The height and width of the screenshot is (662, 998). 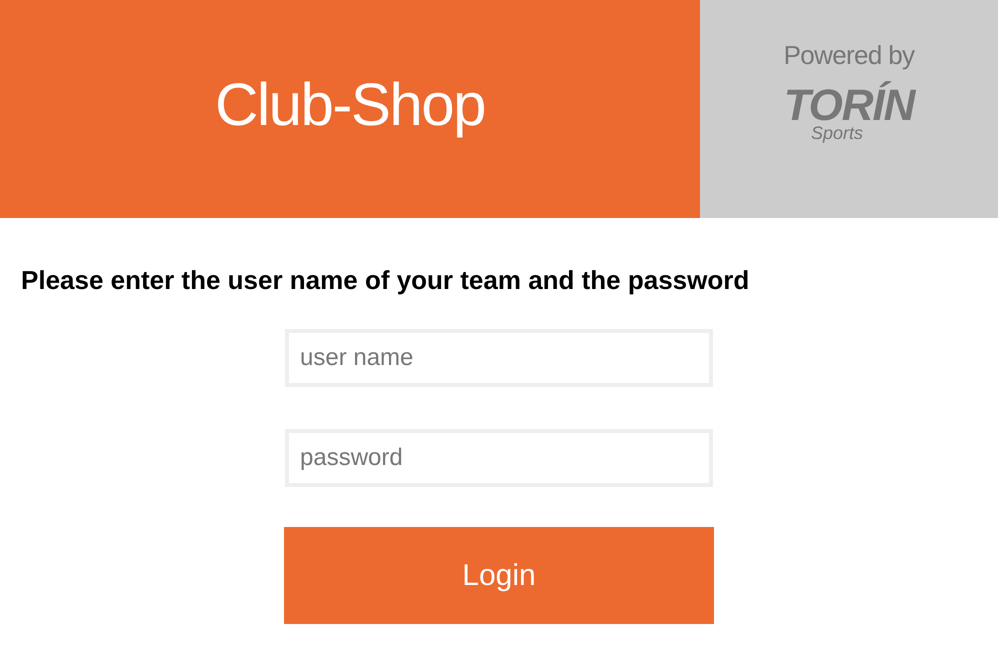 What do you see at coordinates (349, 107) in the screenshot?
I see `site-title: Club-Shop` at bounding box center [349, 107].